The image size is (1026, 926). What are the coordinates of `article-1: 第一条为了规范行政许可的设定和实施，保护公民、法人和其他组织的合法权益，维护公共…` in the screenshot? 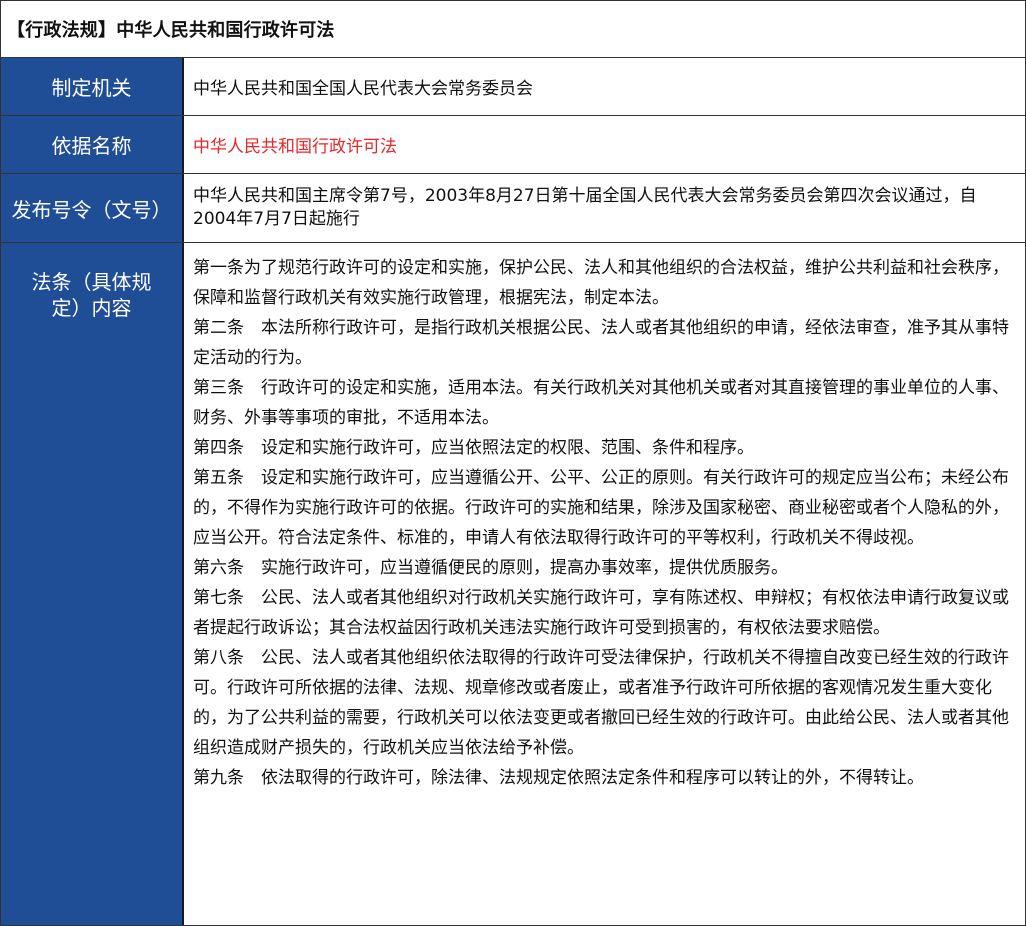 It's located at (601, 283).